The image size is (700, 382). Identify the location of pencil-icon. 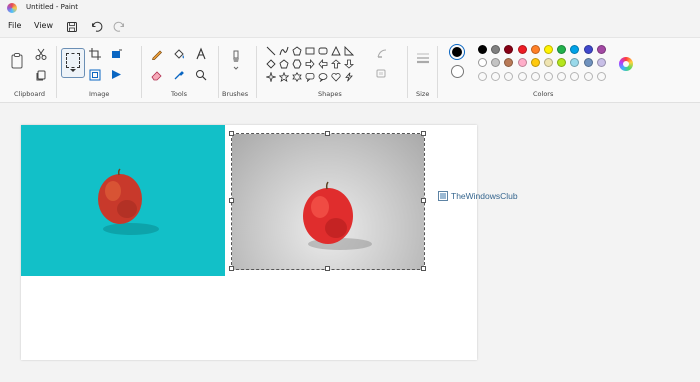
(157, 54).